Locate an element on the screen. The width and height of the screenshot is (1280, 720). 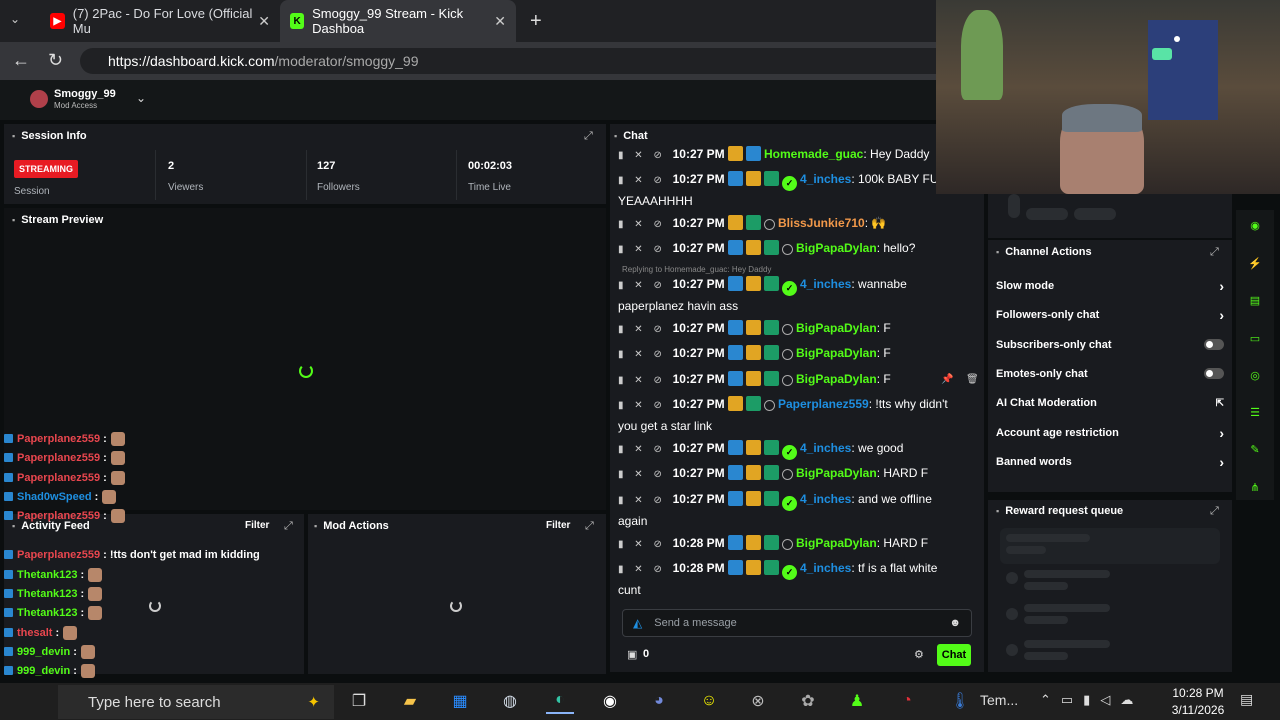
notification-icon: ▤ is located at coordinates (1246, 699).